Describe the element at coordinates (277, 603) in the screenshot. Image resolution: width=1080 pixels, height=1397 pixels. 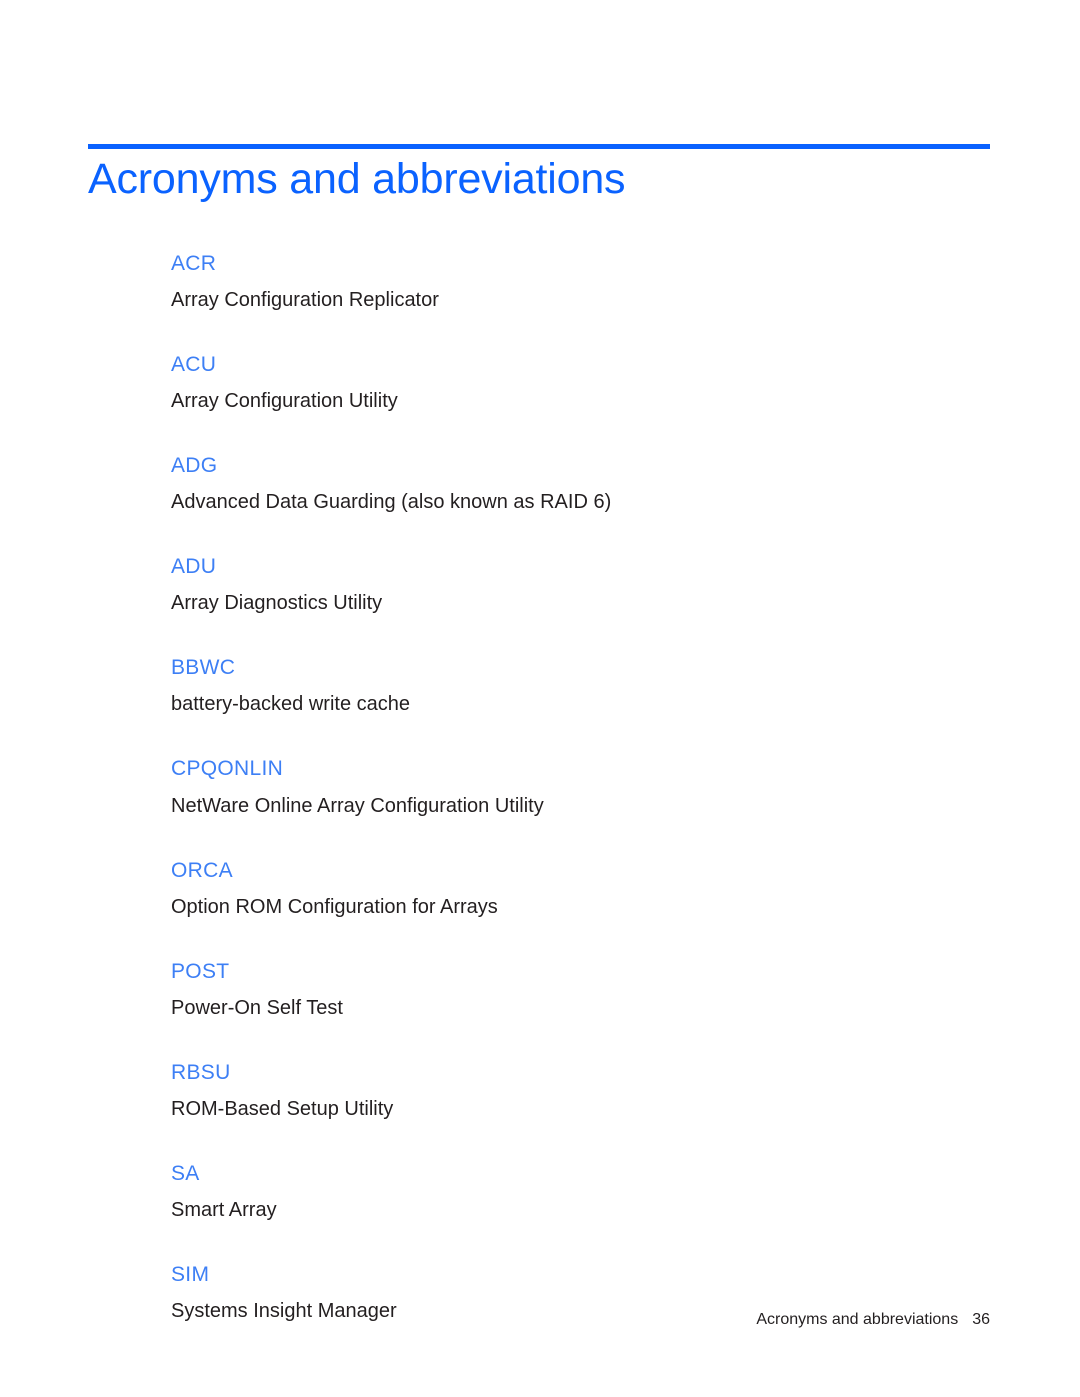
I see `glossary-definition: Array Diagnostics Utility` at that location.